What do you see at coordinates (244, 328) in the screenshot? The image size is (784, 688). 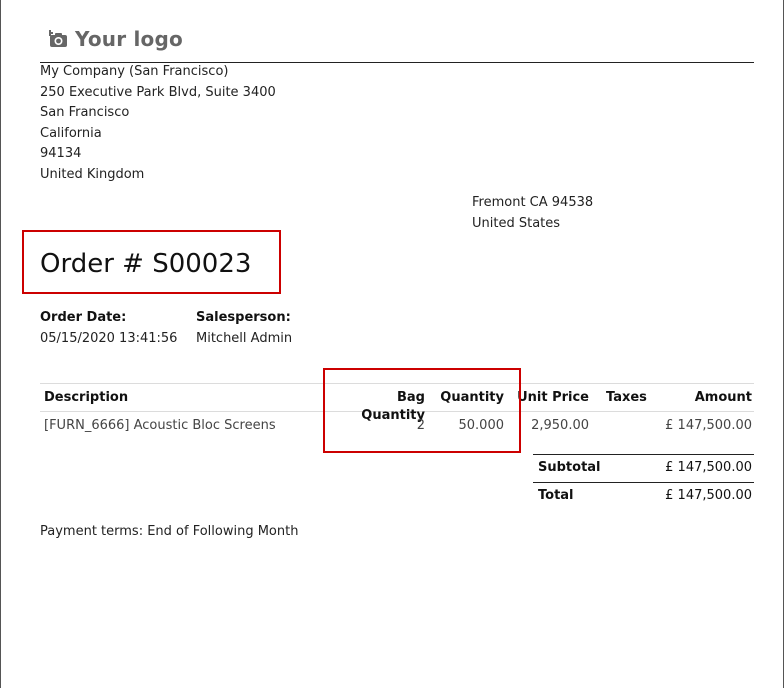 I see `salesperson-block: Salesperson: Mitchell Admin` at bounding box center [244, 328].